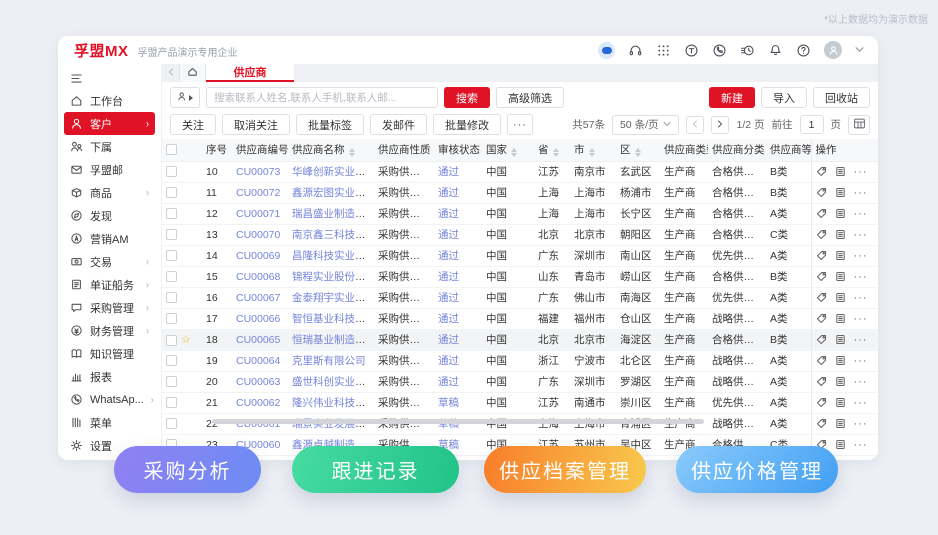 The height and width of the screenshot is (535, 938). I want to click on cell-name: 盛世科创实业公司, so click(331, 382).